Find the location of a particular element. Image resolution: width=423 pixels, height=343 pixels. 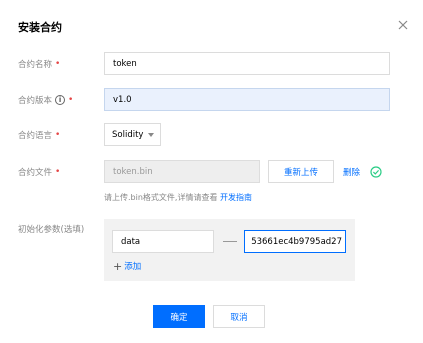

param-value-text: 53661ec4b9795ad27 is located at coordinates (296, 241).